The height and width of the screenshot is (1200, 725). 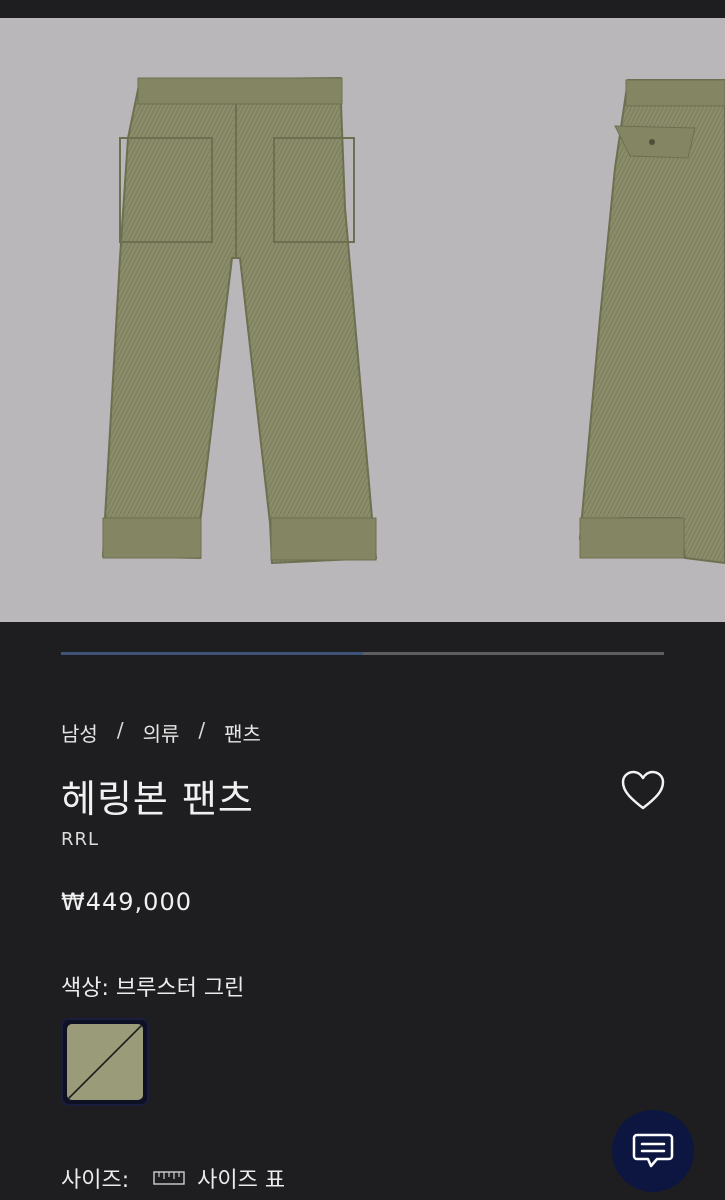 I want to click on size-row: 사이즈: 사이즈 표, so click(x=173, y=1178).